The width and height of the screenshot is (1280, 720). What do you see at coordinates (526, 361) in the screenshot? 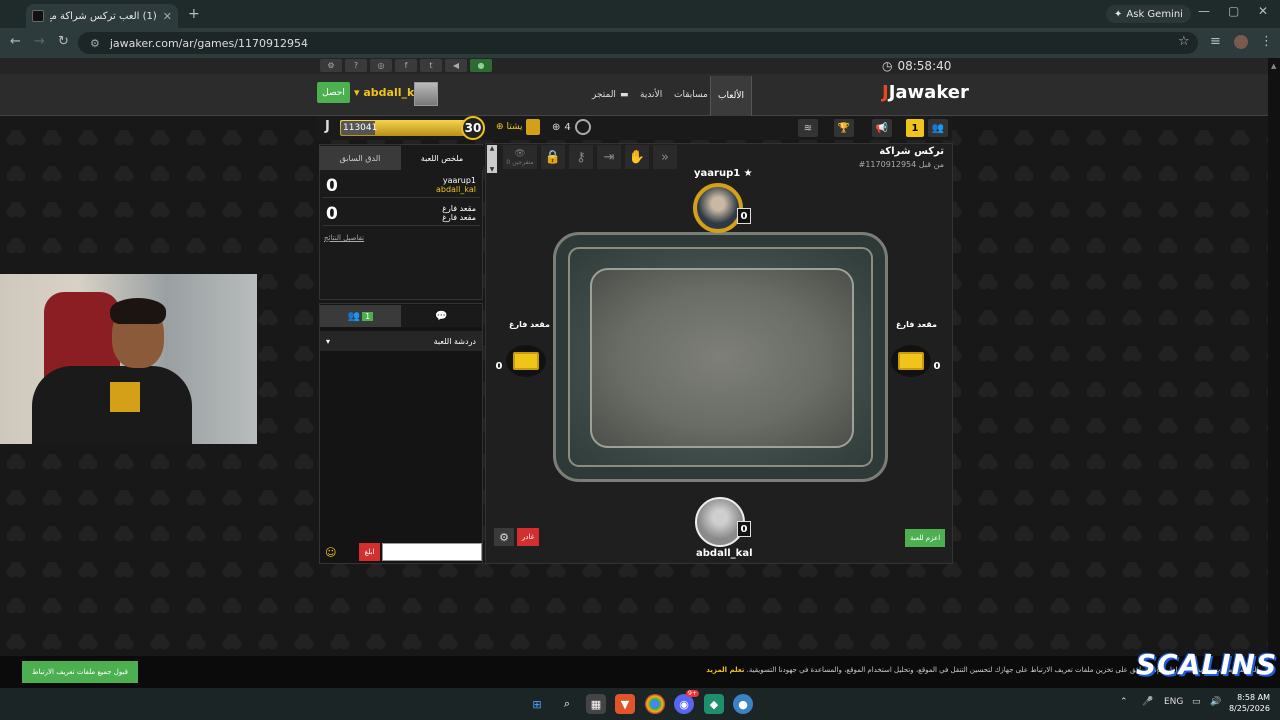
I see `left-seat-computer-icon` at bounding box center [526, 361].